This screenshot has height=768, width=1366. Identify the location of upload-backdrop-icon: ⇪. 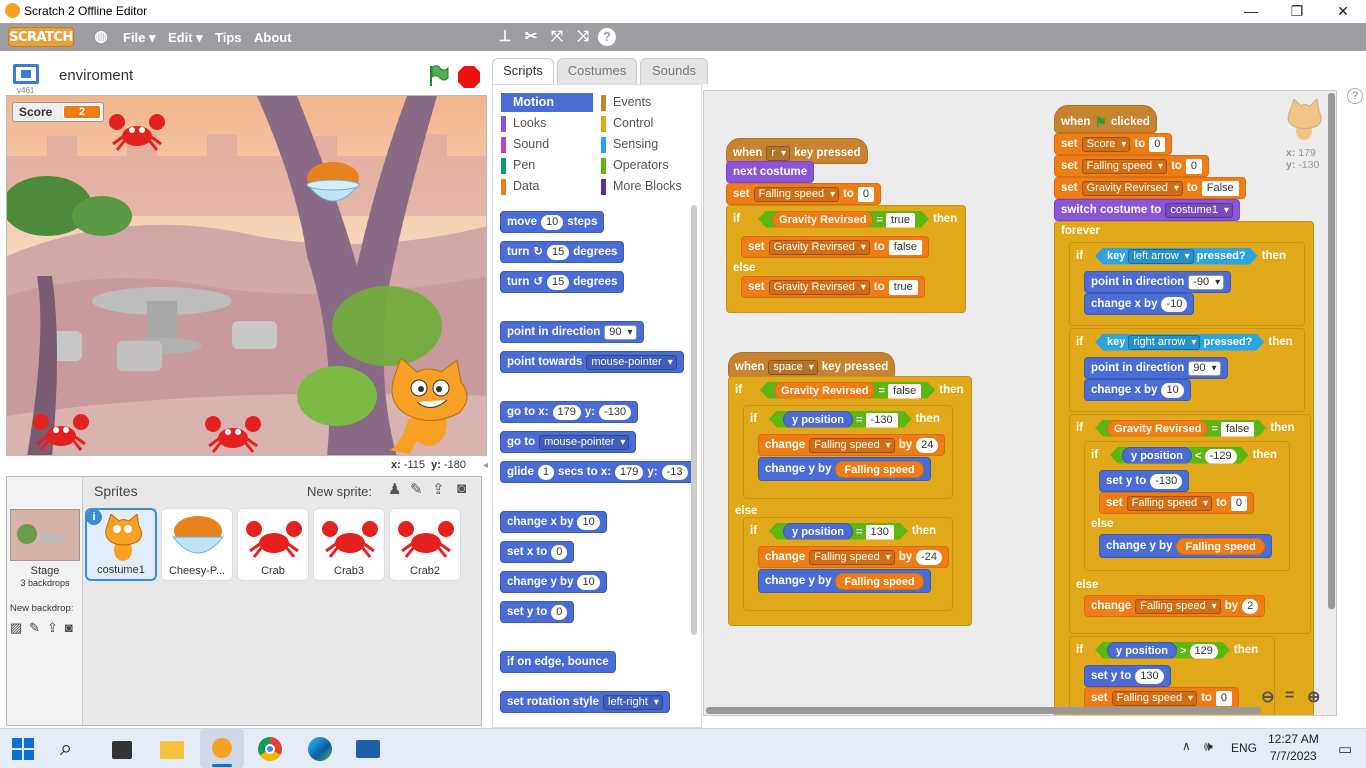
(52, 628).